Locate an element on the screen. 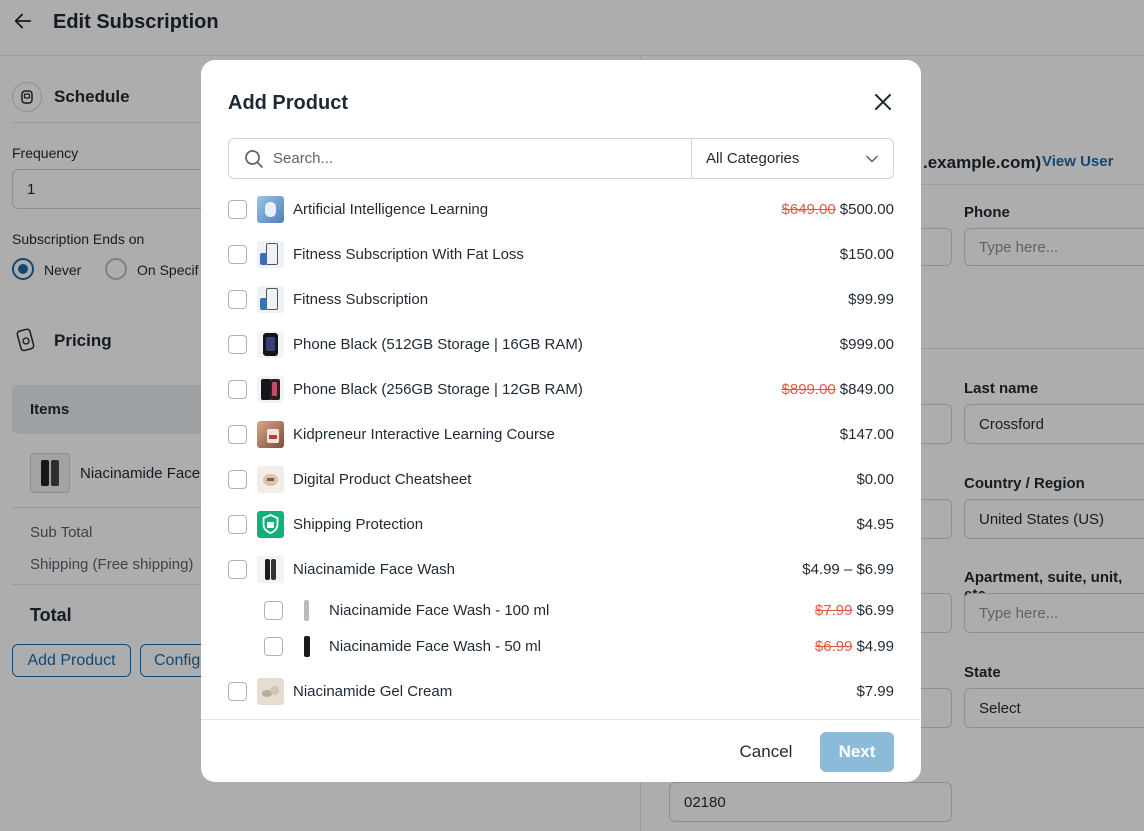 The image size is (1144, 831). product-name: Niacinamide Gel Cream is located at coordinates (373, 691).